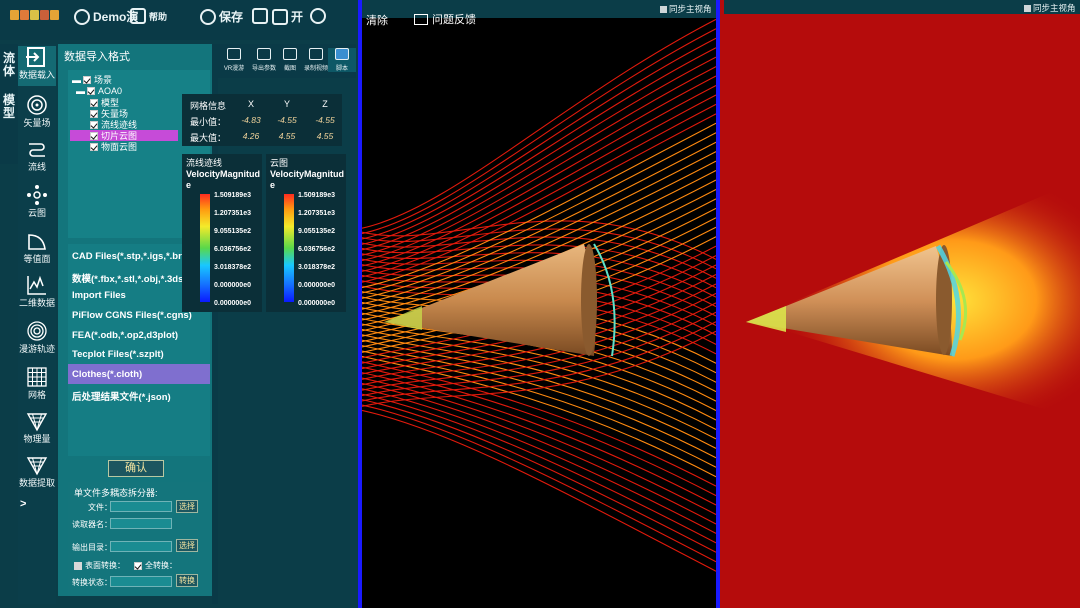 This screenshot has height=608, width=1080. Describe the element at coordinates (187, 545) in the screenshot. I see `select-outdir-button: 选择` at that location.